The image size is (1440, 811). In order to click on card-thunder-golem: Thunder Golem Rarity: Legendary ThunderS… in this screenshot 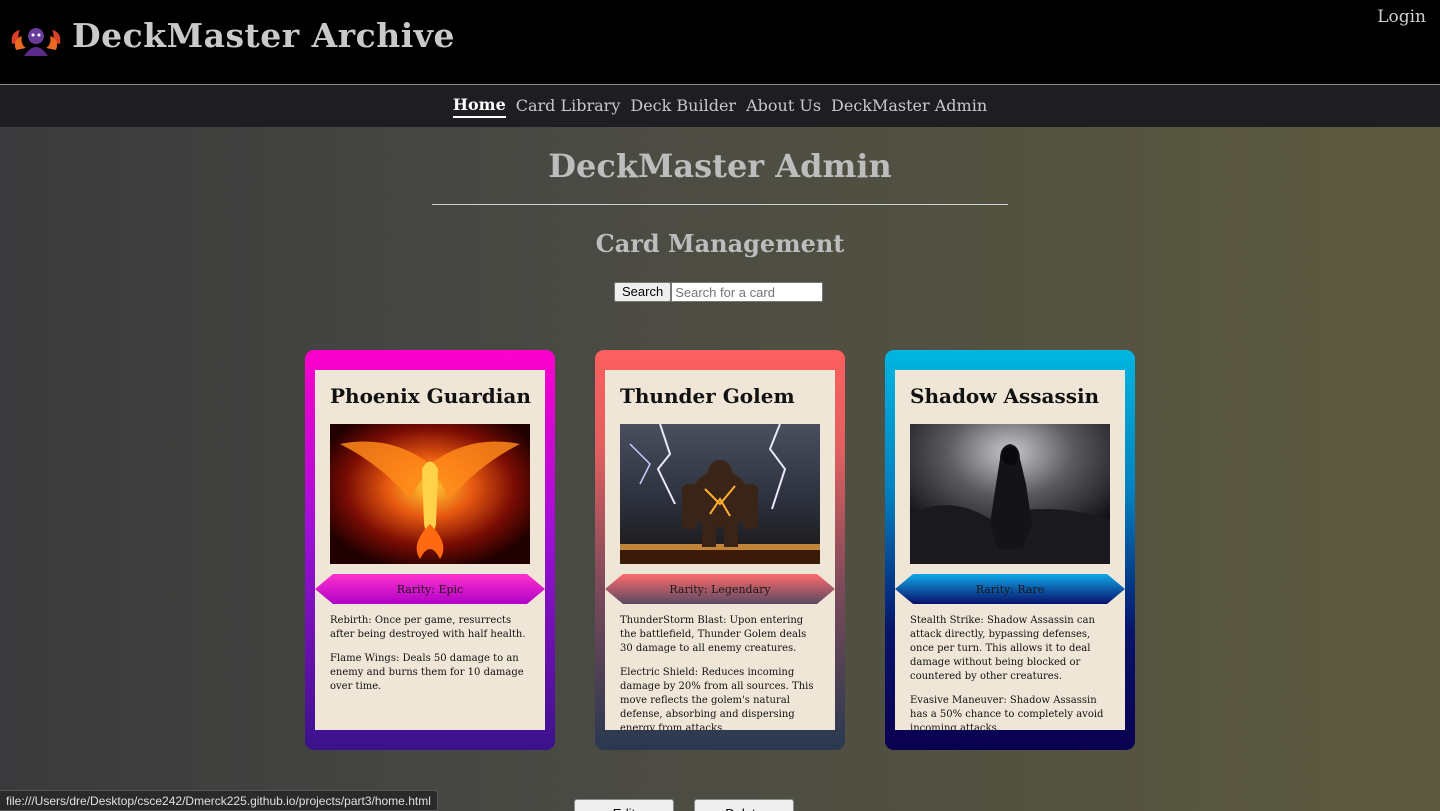, I will do `click(720, 550)`.